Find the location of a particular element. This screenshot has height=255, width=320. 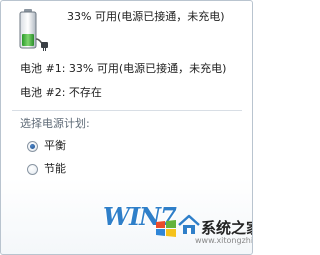

site-watermark: WIN7 系统之家 www.xitongzhijia.net is located at coordinates (174, 226).